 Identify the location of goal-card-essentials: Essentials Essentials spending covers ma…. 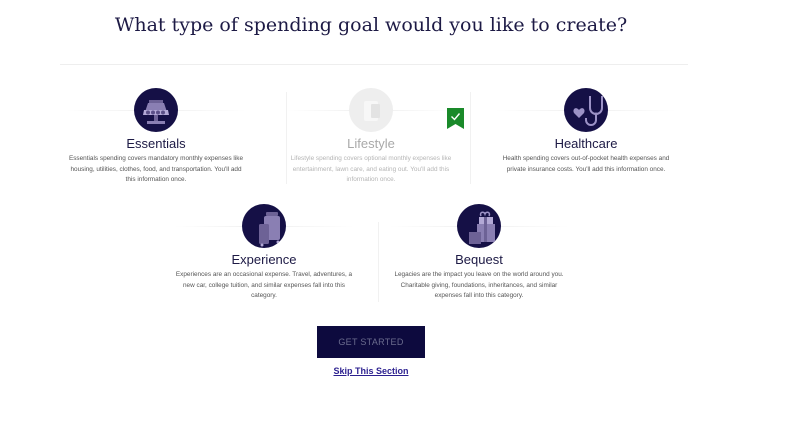
(156, 138).